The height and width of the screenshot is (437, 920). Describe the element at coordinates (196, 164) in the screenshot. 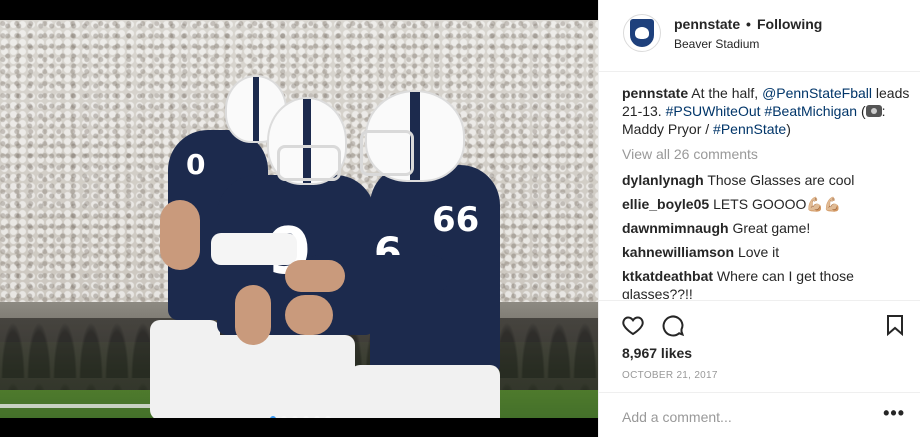

I see `jersey-number-left: 0` at that location.